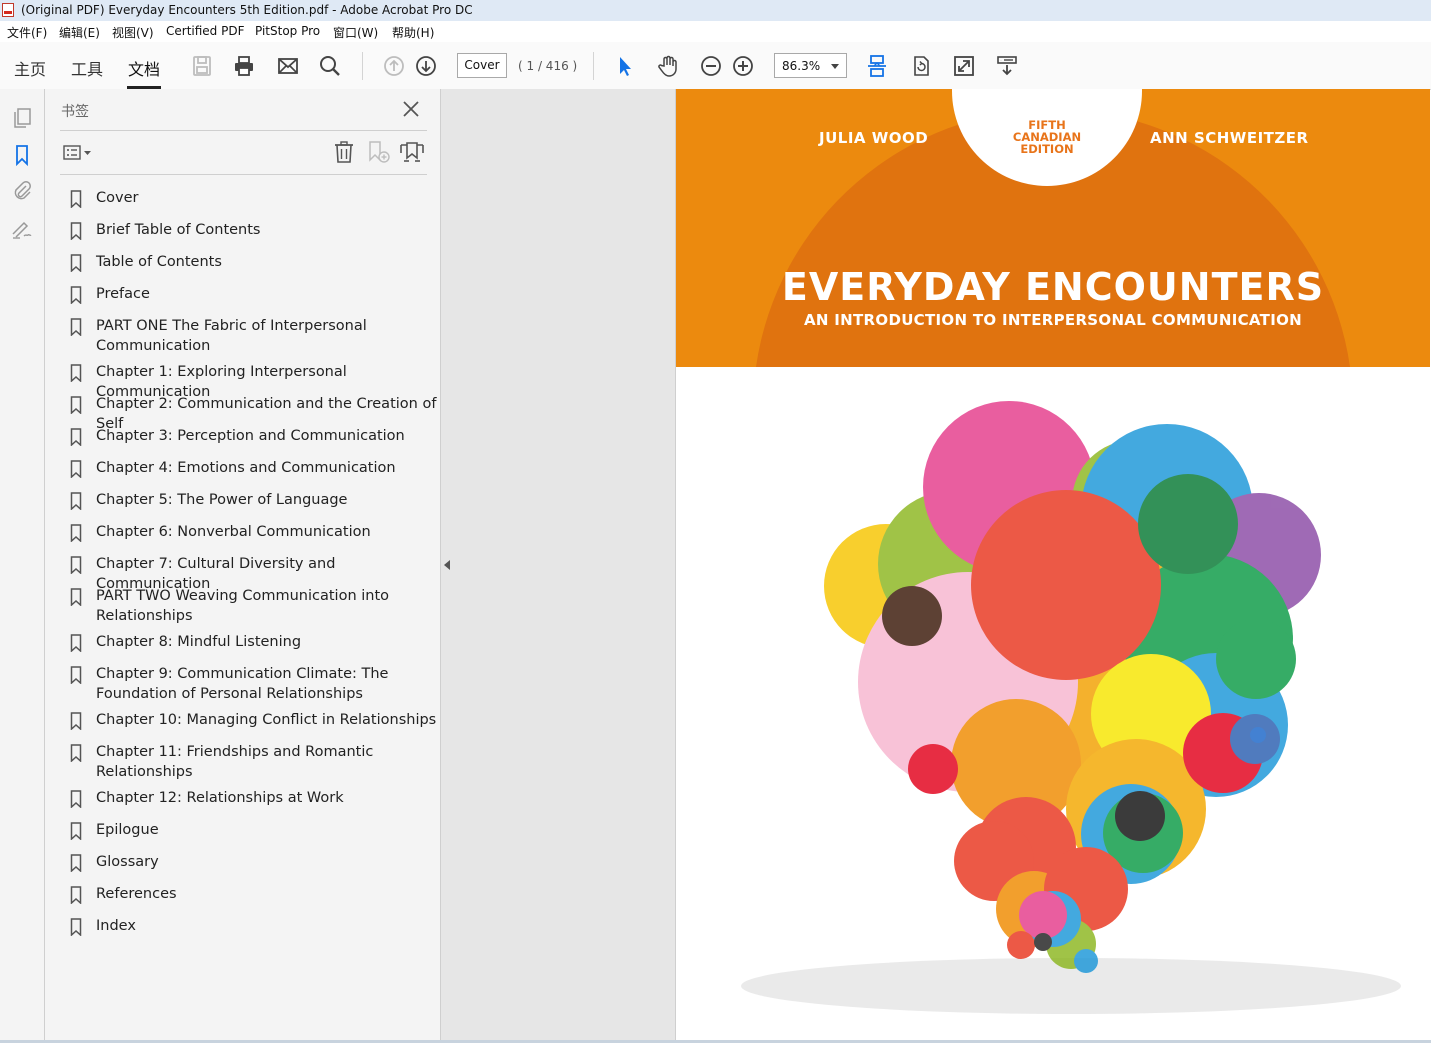 The image size is (1431, 1043). I want to click on page-rotate-icon, so click(921, 66).